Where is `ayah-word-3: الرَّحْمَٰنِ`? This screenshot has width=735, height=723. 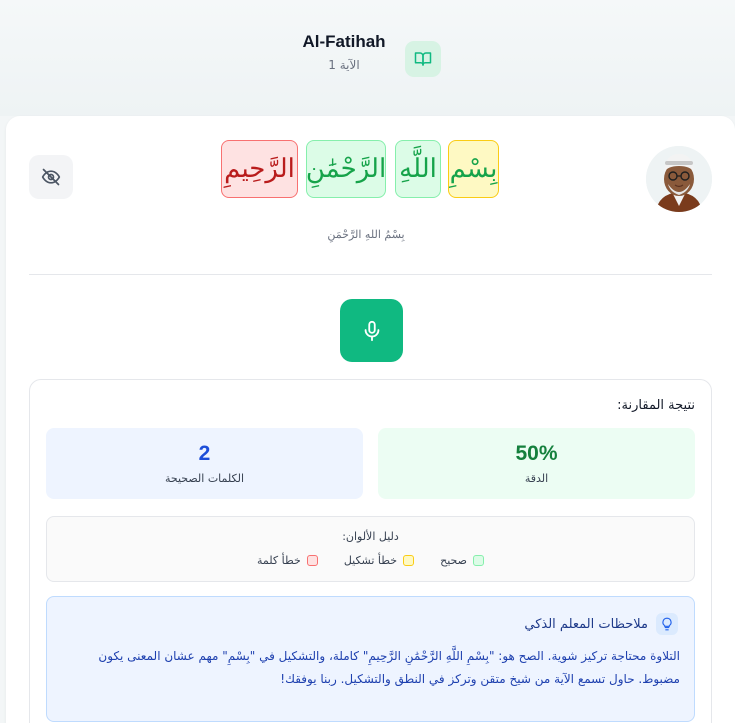 ayah-word-3: الرَّحْمَٰنِ is located at coordinates (346, 169).